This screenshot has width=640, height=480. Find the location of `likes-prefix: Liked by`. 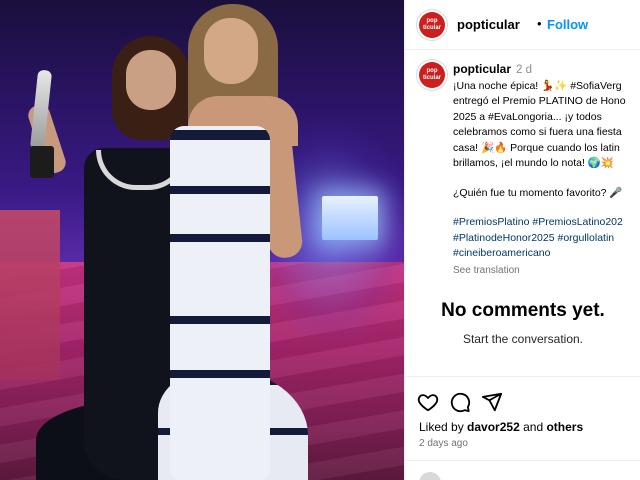

likes-prefix: Liked by is located at coordinates (441, 427).